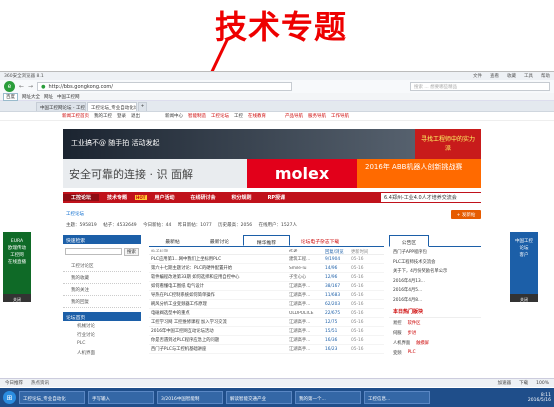  What do you see at coordinates (52, 397) in the screenshot?
I see `taskbar-item: 工控论坛_专业自动化` at bounding box center [52, 397].